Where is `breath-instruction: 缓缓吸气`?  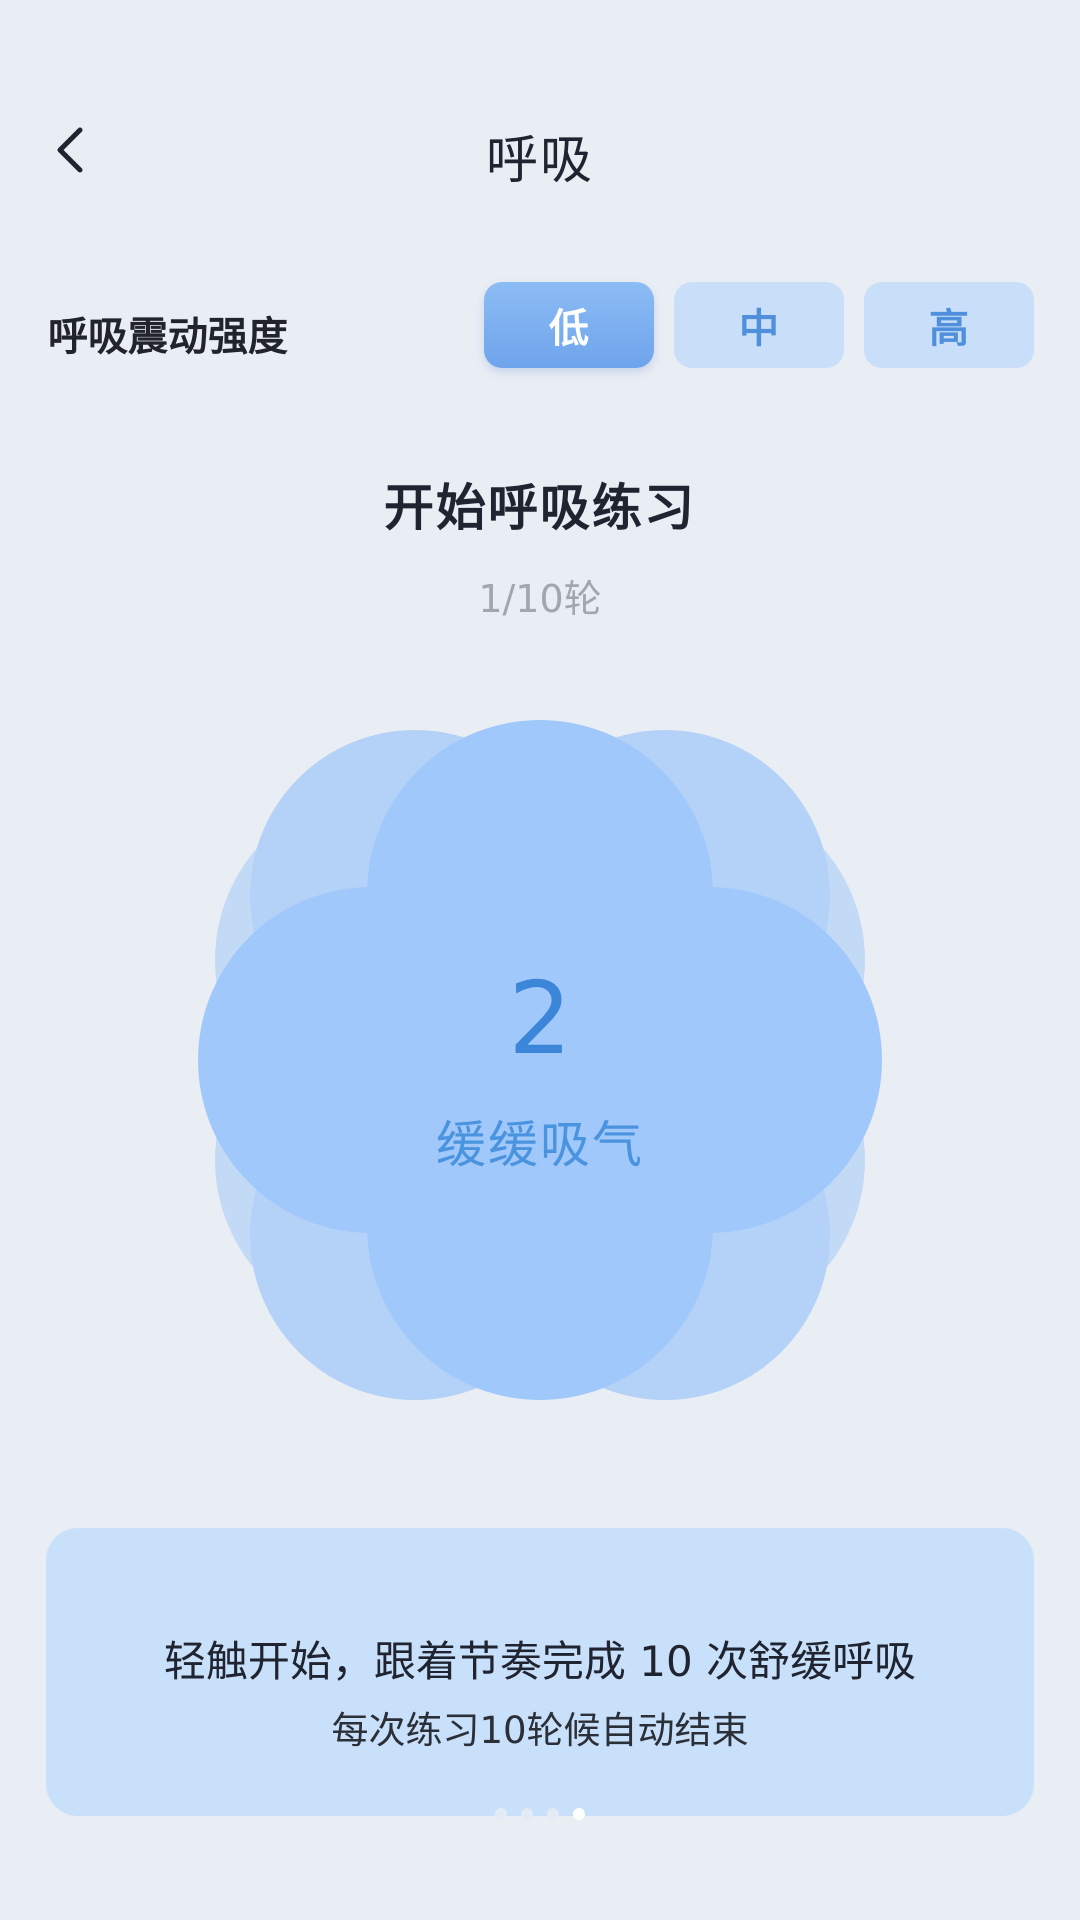 breath-instruction: 缓缓吸气 is located at coordinates (540, 1145).